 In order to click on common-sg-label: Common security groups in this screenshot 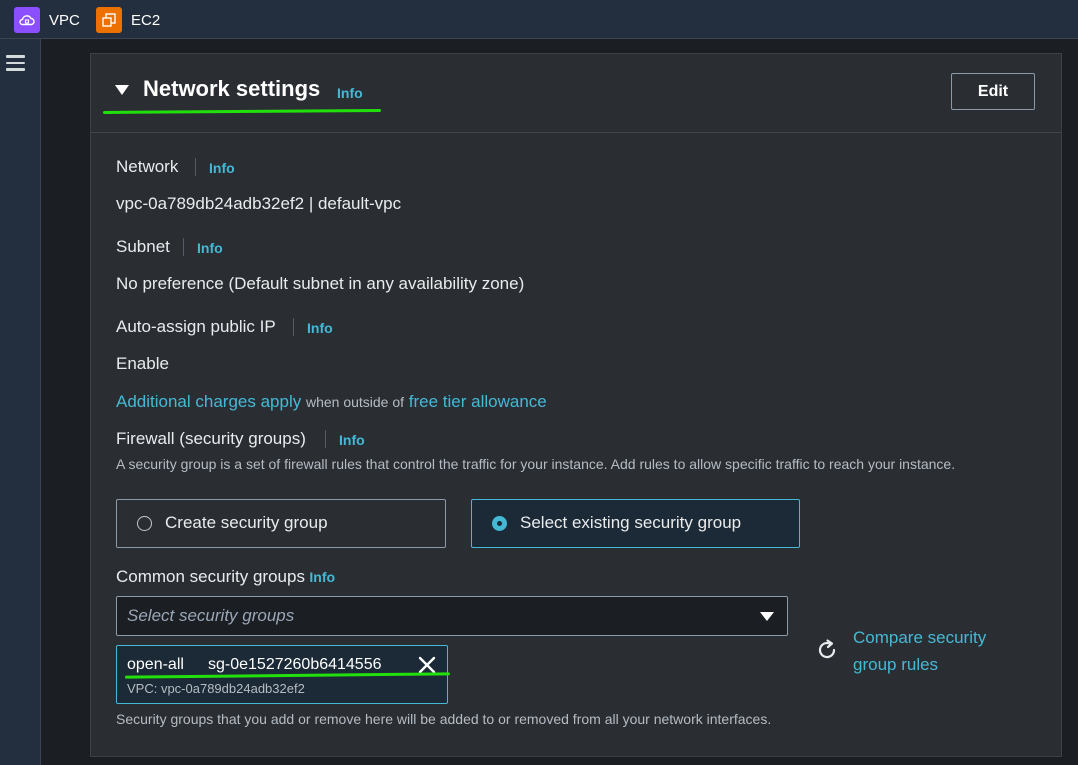, I will do `click(210, 576)`.